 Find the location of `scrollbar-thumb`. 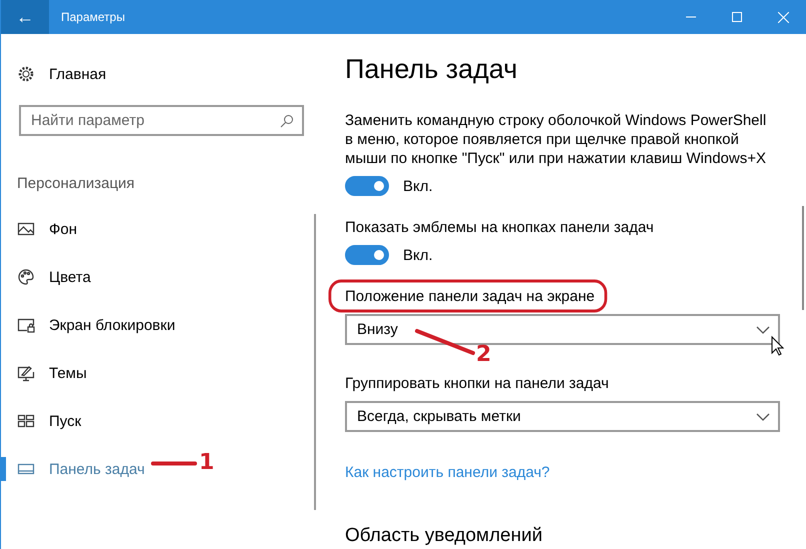

scrollbar-thumb is located at coordinates (803, 258).